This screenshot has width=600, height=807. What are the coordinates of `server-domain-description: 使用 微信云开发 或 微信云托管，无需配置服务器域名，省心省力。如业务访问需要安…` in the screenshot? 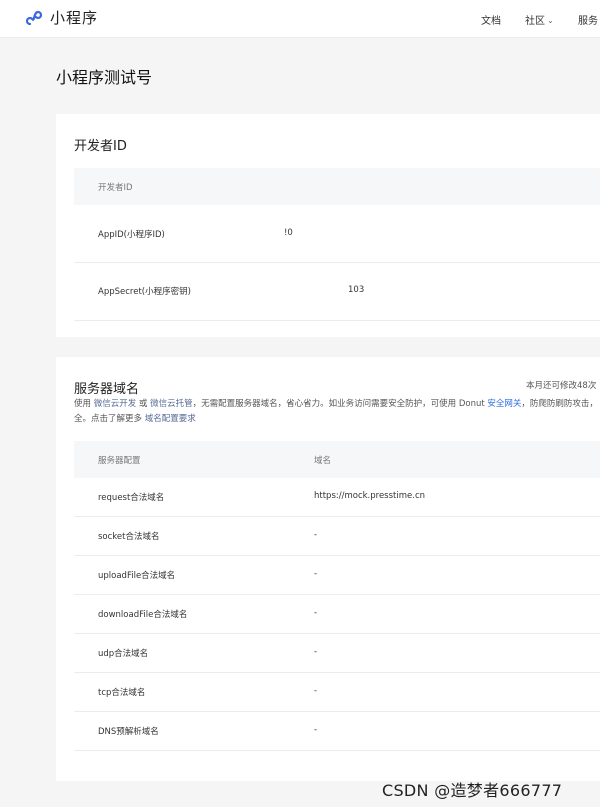 It's located at (337, 412).